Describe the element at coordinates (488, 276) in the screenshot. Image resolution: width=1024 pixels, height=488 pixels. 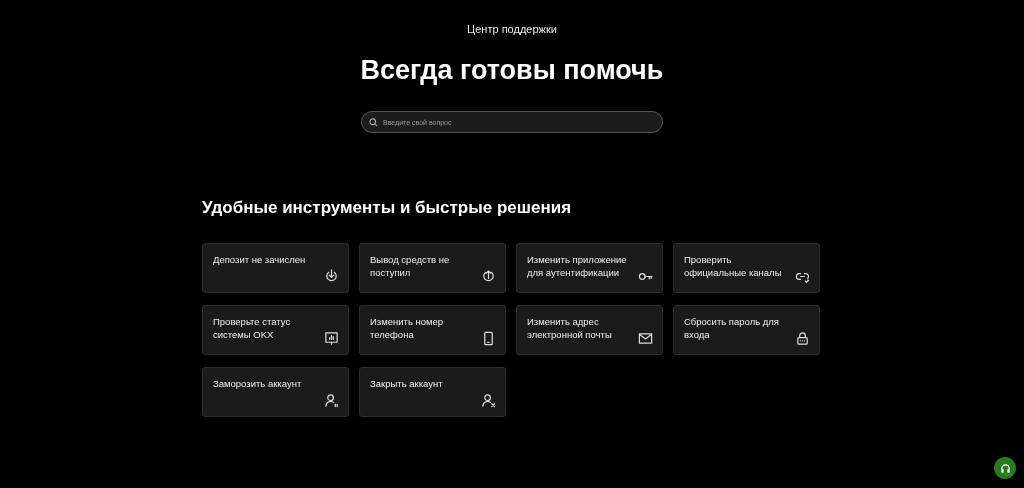
I see `arrow-up-circle-icon` at that location.